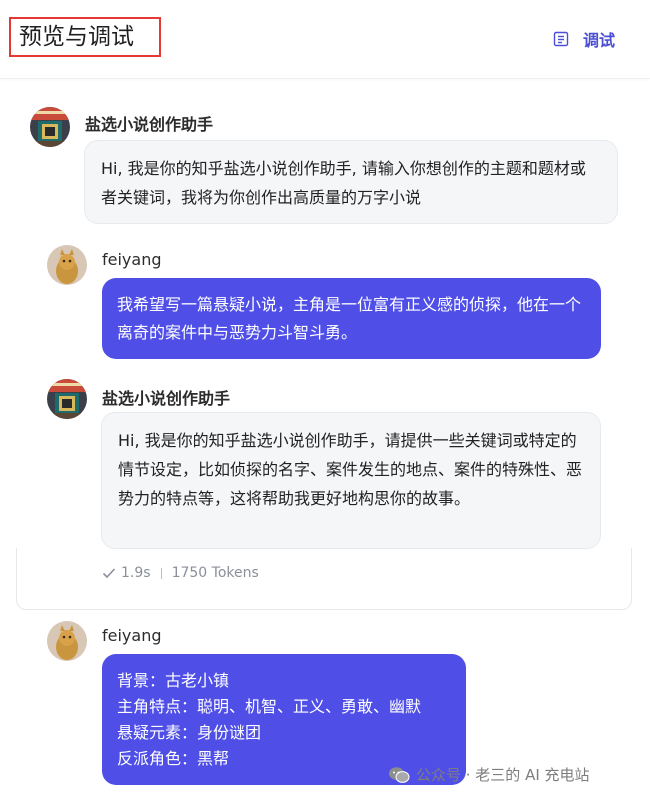 Image resolution: width=650 pixels, height=801 pixels. What do you see at coordinates (109, 573) in the screenshot?
I see `check-icon` at bounding box center [109, 573].